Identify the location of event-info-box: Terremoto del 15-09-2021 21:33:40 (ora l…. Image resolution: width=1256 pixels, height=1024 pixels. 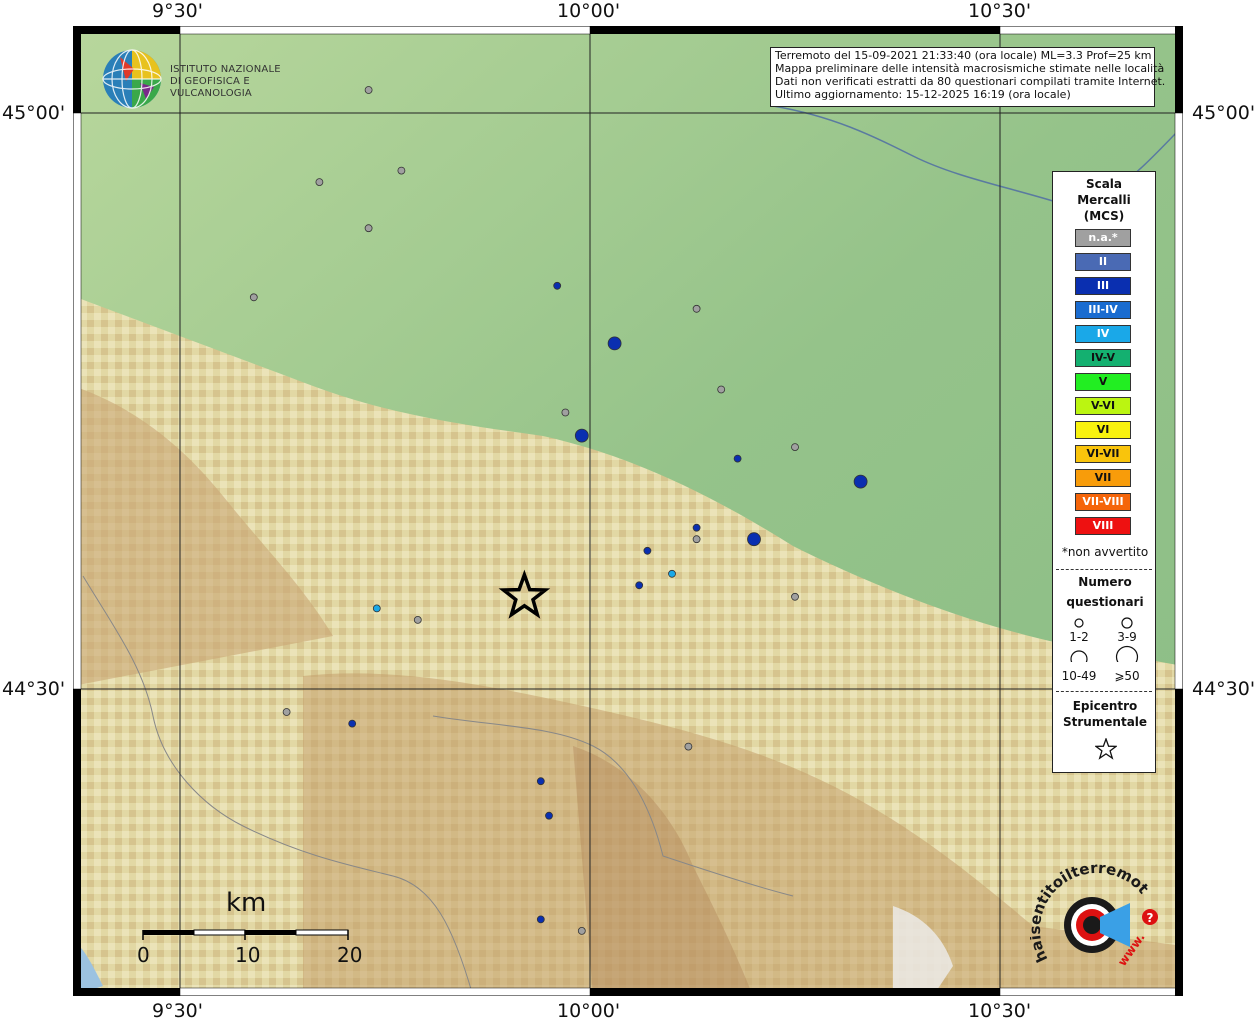
(968, 77).